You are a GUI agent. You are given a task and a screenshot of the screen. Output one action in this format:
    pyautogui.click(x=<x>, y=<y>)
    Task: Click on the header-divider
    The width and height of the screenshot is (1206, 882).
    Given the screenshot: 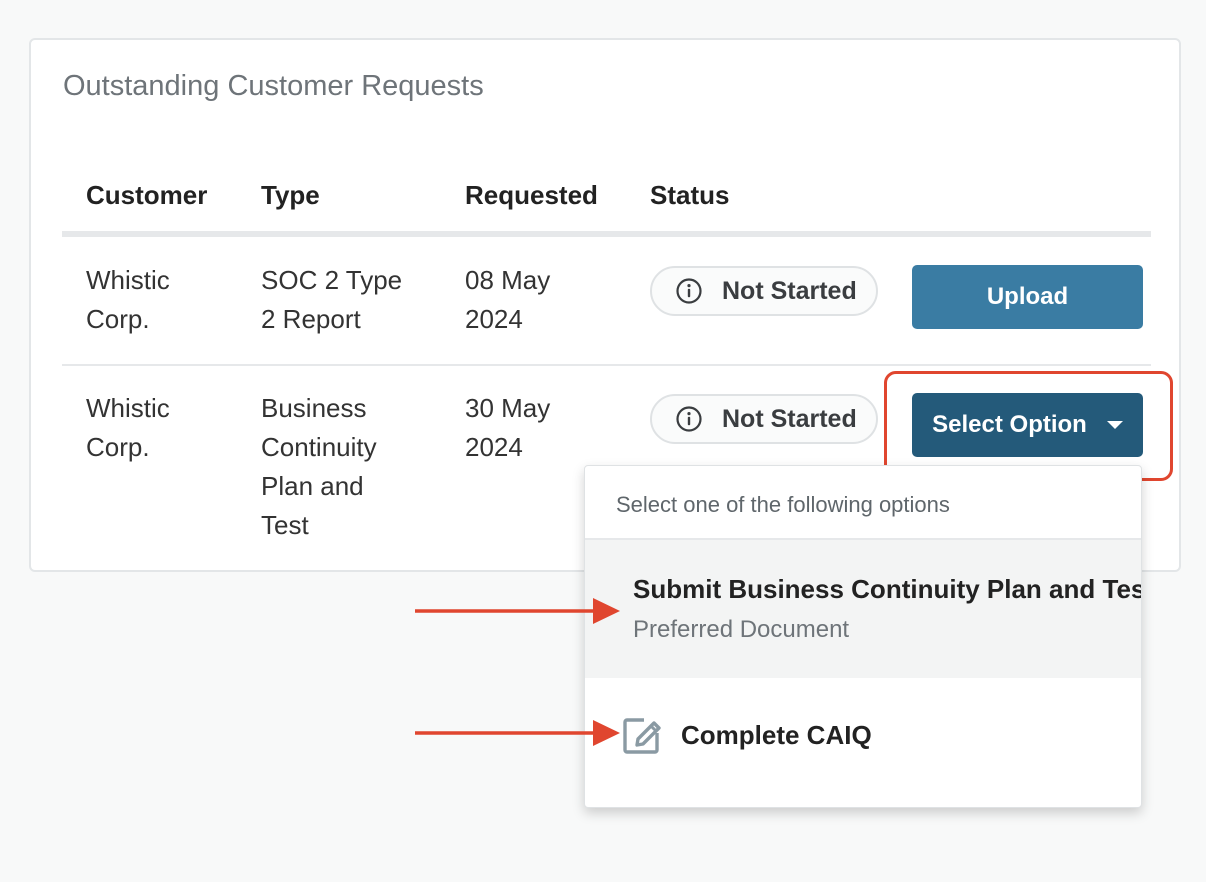 What is the action you would take?
    pyautogui.click(x=606, y=234)
    